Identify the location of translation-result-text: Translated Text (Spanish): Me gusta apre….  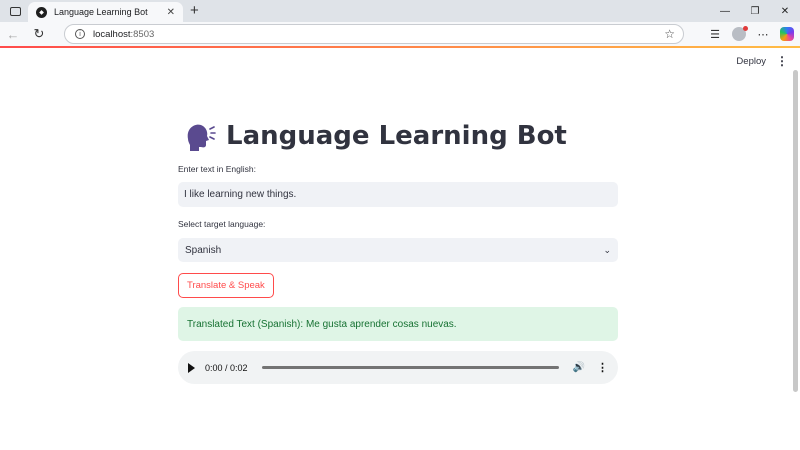
(322, 324).